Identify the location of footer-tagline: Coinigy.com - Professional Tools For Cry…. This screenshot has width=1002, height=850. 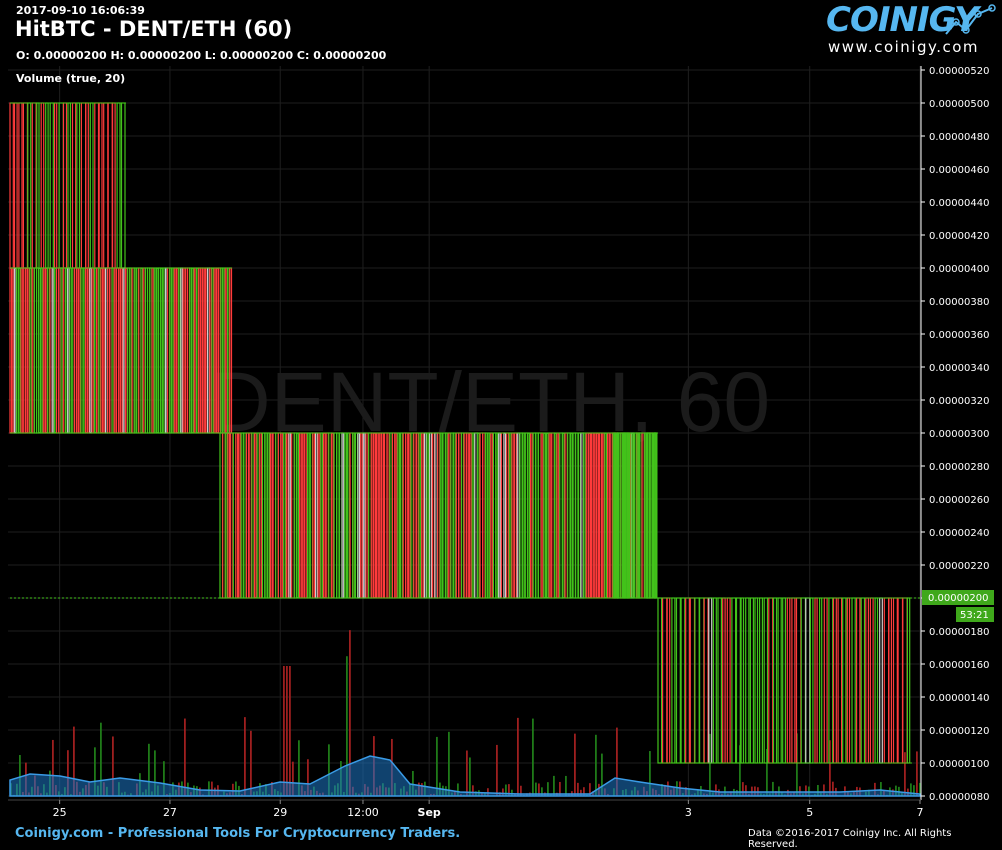
(237, 833).